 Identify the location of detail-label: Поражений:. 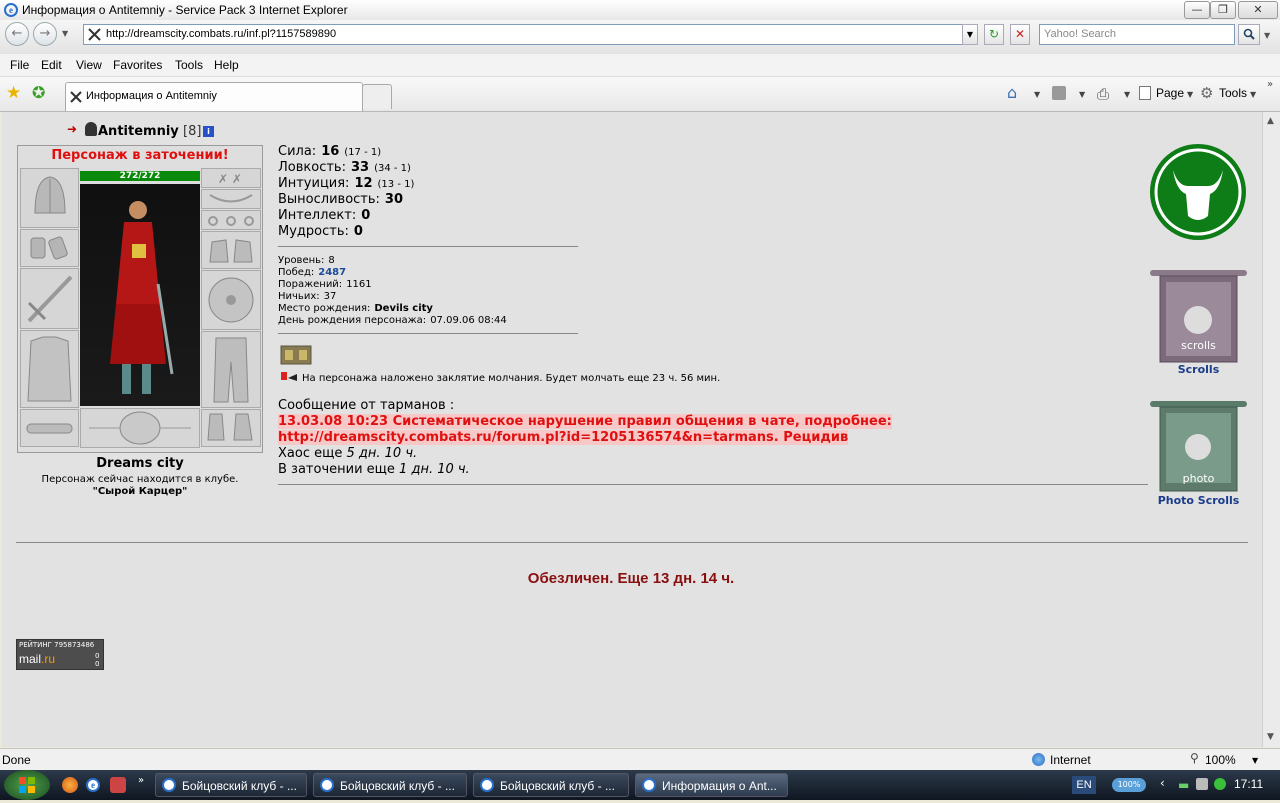
(310, 284).